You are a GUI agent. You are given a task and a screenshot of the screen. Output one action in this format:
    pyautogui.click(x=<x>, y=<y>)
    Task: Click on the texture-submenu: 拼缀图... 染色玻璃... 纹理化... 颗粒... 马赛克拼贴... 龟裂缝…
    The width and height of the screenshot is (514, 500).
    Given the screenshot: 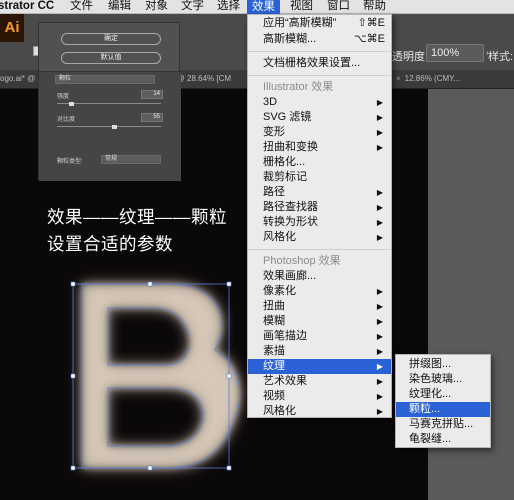 What is the action you would take?
    pyautogui.click(x=443, y=401)
    